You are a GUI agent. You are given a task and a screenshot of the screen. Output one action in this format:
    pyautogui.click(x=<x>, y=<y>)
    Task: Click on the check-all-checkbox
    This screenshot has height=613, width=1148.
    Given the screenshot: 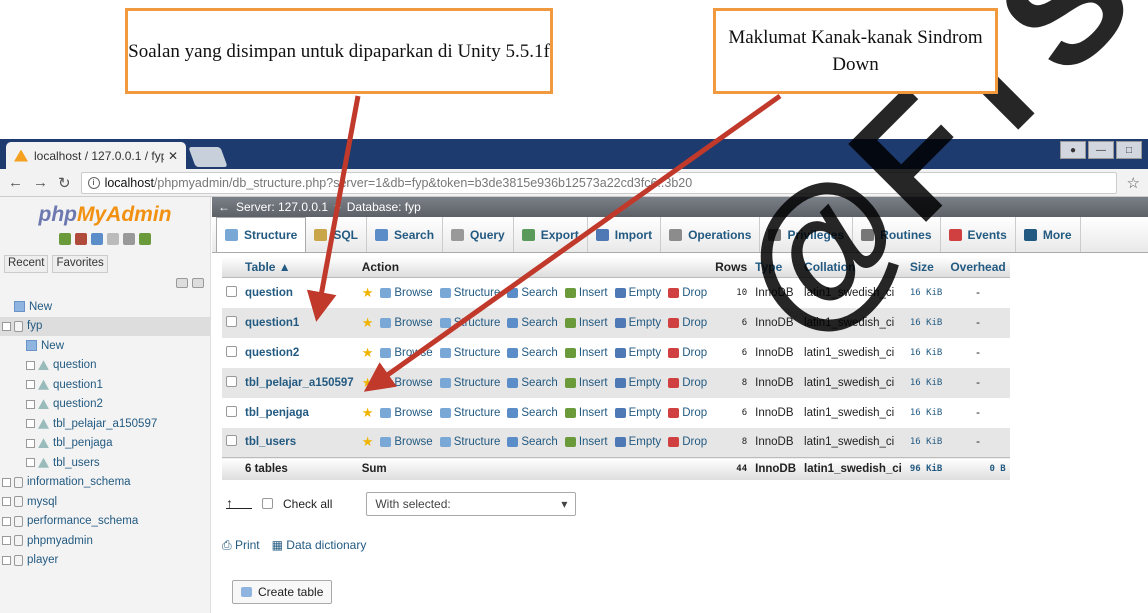 What is the action you would take?
    pyautogui.click(x=267, y=503)
    